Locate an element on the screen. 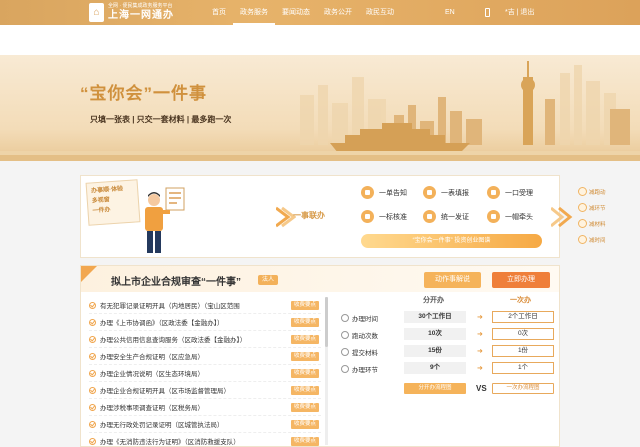  compare-row-time: 办理时间 30个工作日 ➜ 2个工作日 is located at coordinates (446, 317).